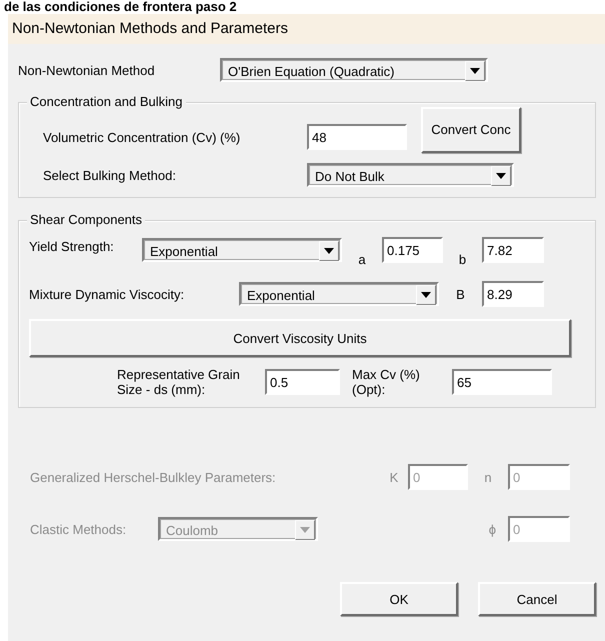 Image resolution: width=605 pixels, height=641 pixels. What do you see at coordinates (410, 175) in the screenshot?
I see `bulking-dropdown: Do Not Bulk` at bounding box center [410, 175].